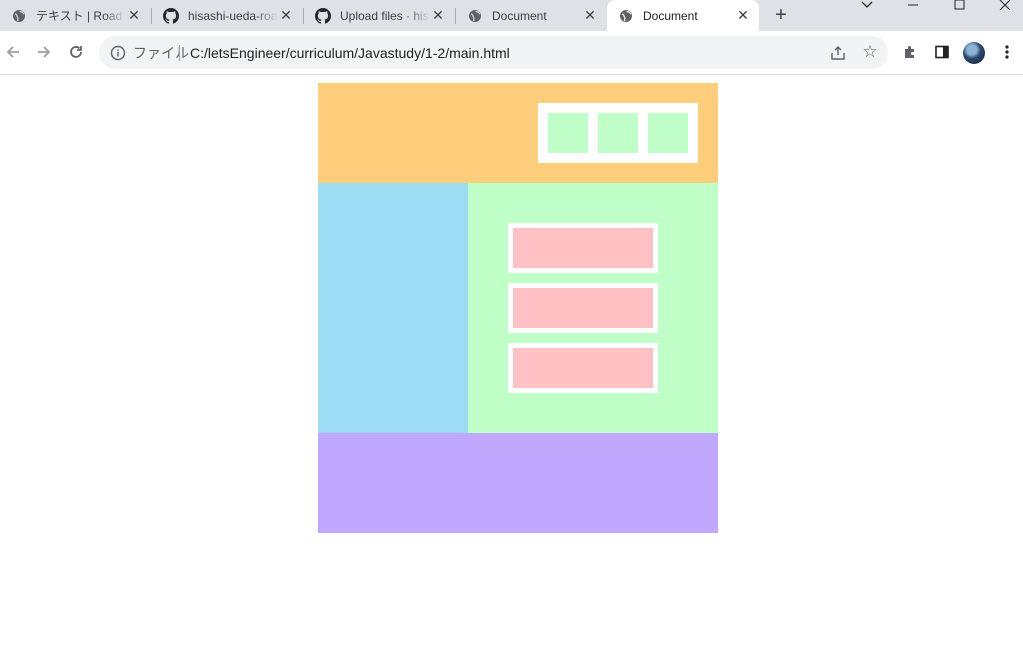 This screenshot has width=1023, height=670. I want to click on maximize-icon, so click(959, 7).